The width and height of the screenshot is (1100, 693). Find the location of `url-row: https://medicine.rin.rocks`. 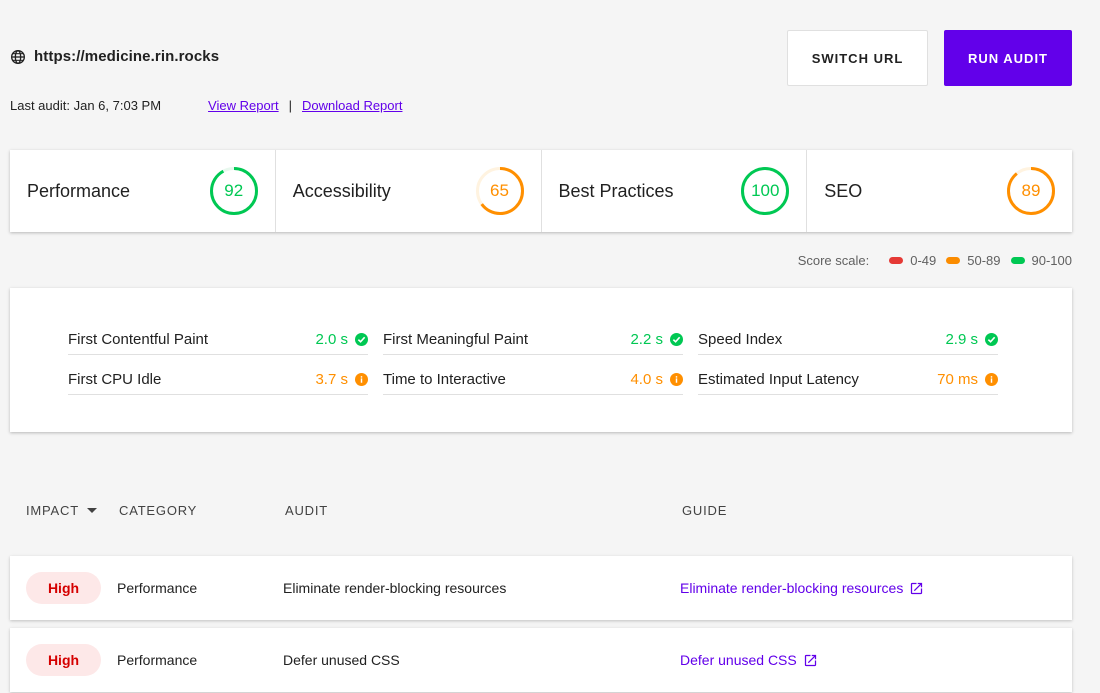

url-row: https://medicine.rin.rocks is located at coordinates (114, 56).